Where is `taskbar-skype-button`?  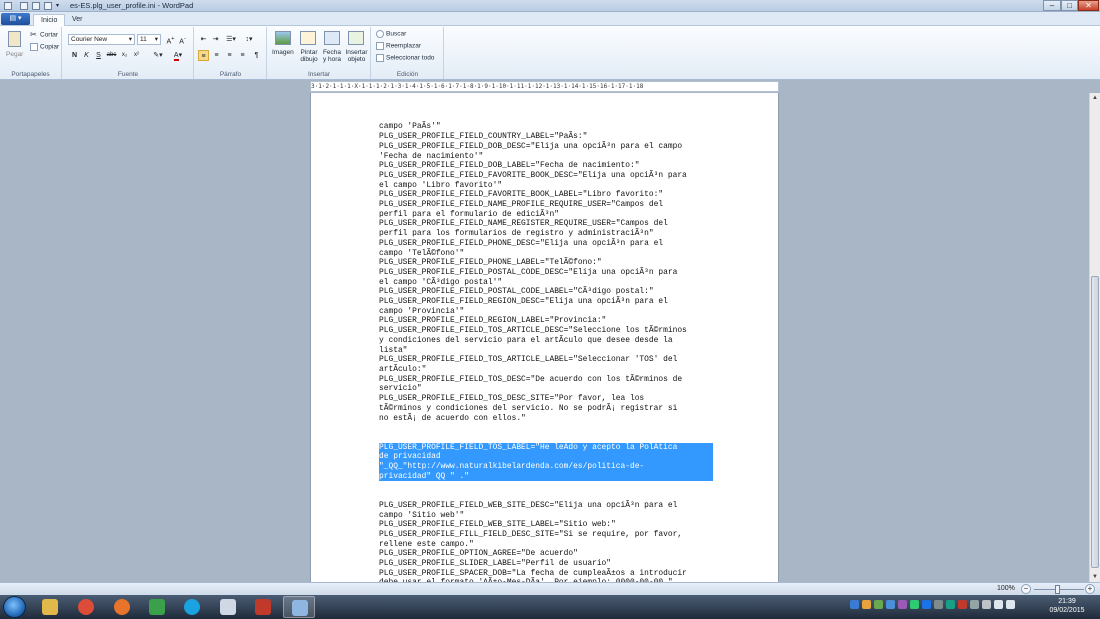
taskbar-skype-button is located at coordinates (192, 607).